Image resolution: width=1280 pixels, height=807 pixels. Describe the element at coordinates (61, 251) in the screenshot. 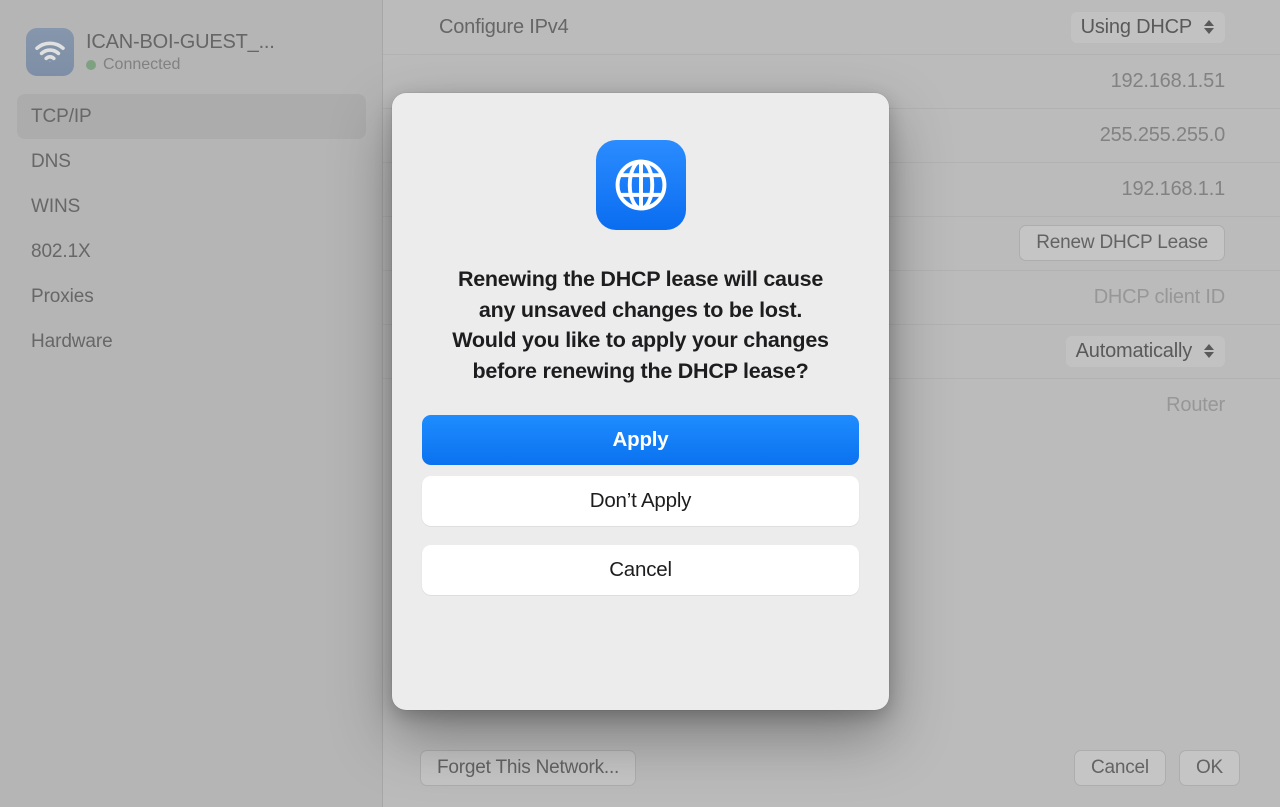

I see `sidebar-item-label: 802.1X` at that location.